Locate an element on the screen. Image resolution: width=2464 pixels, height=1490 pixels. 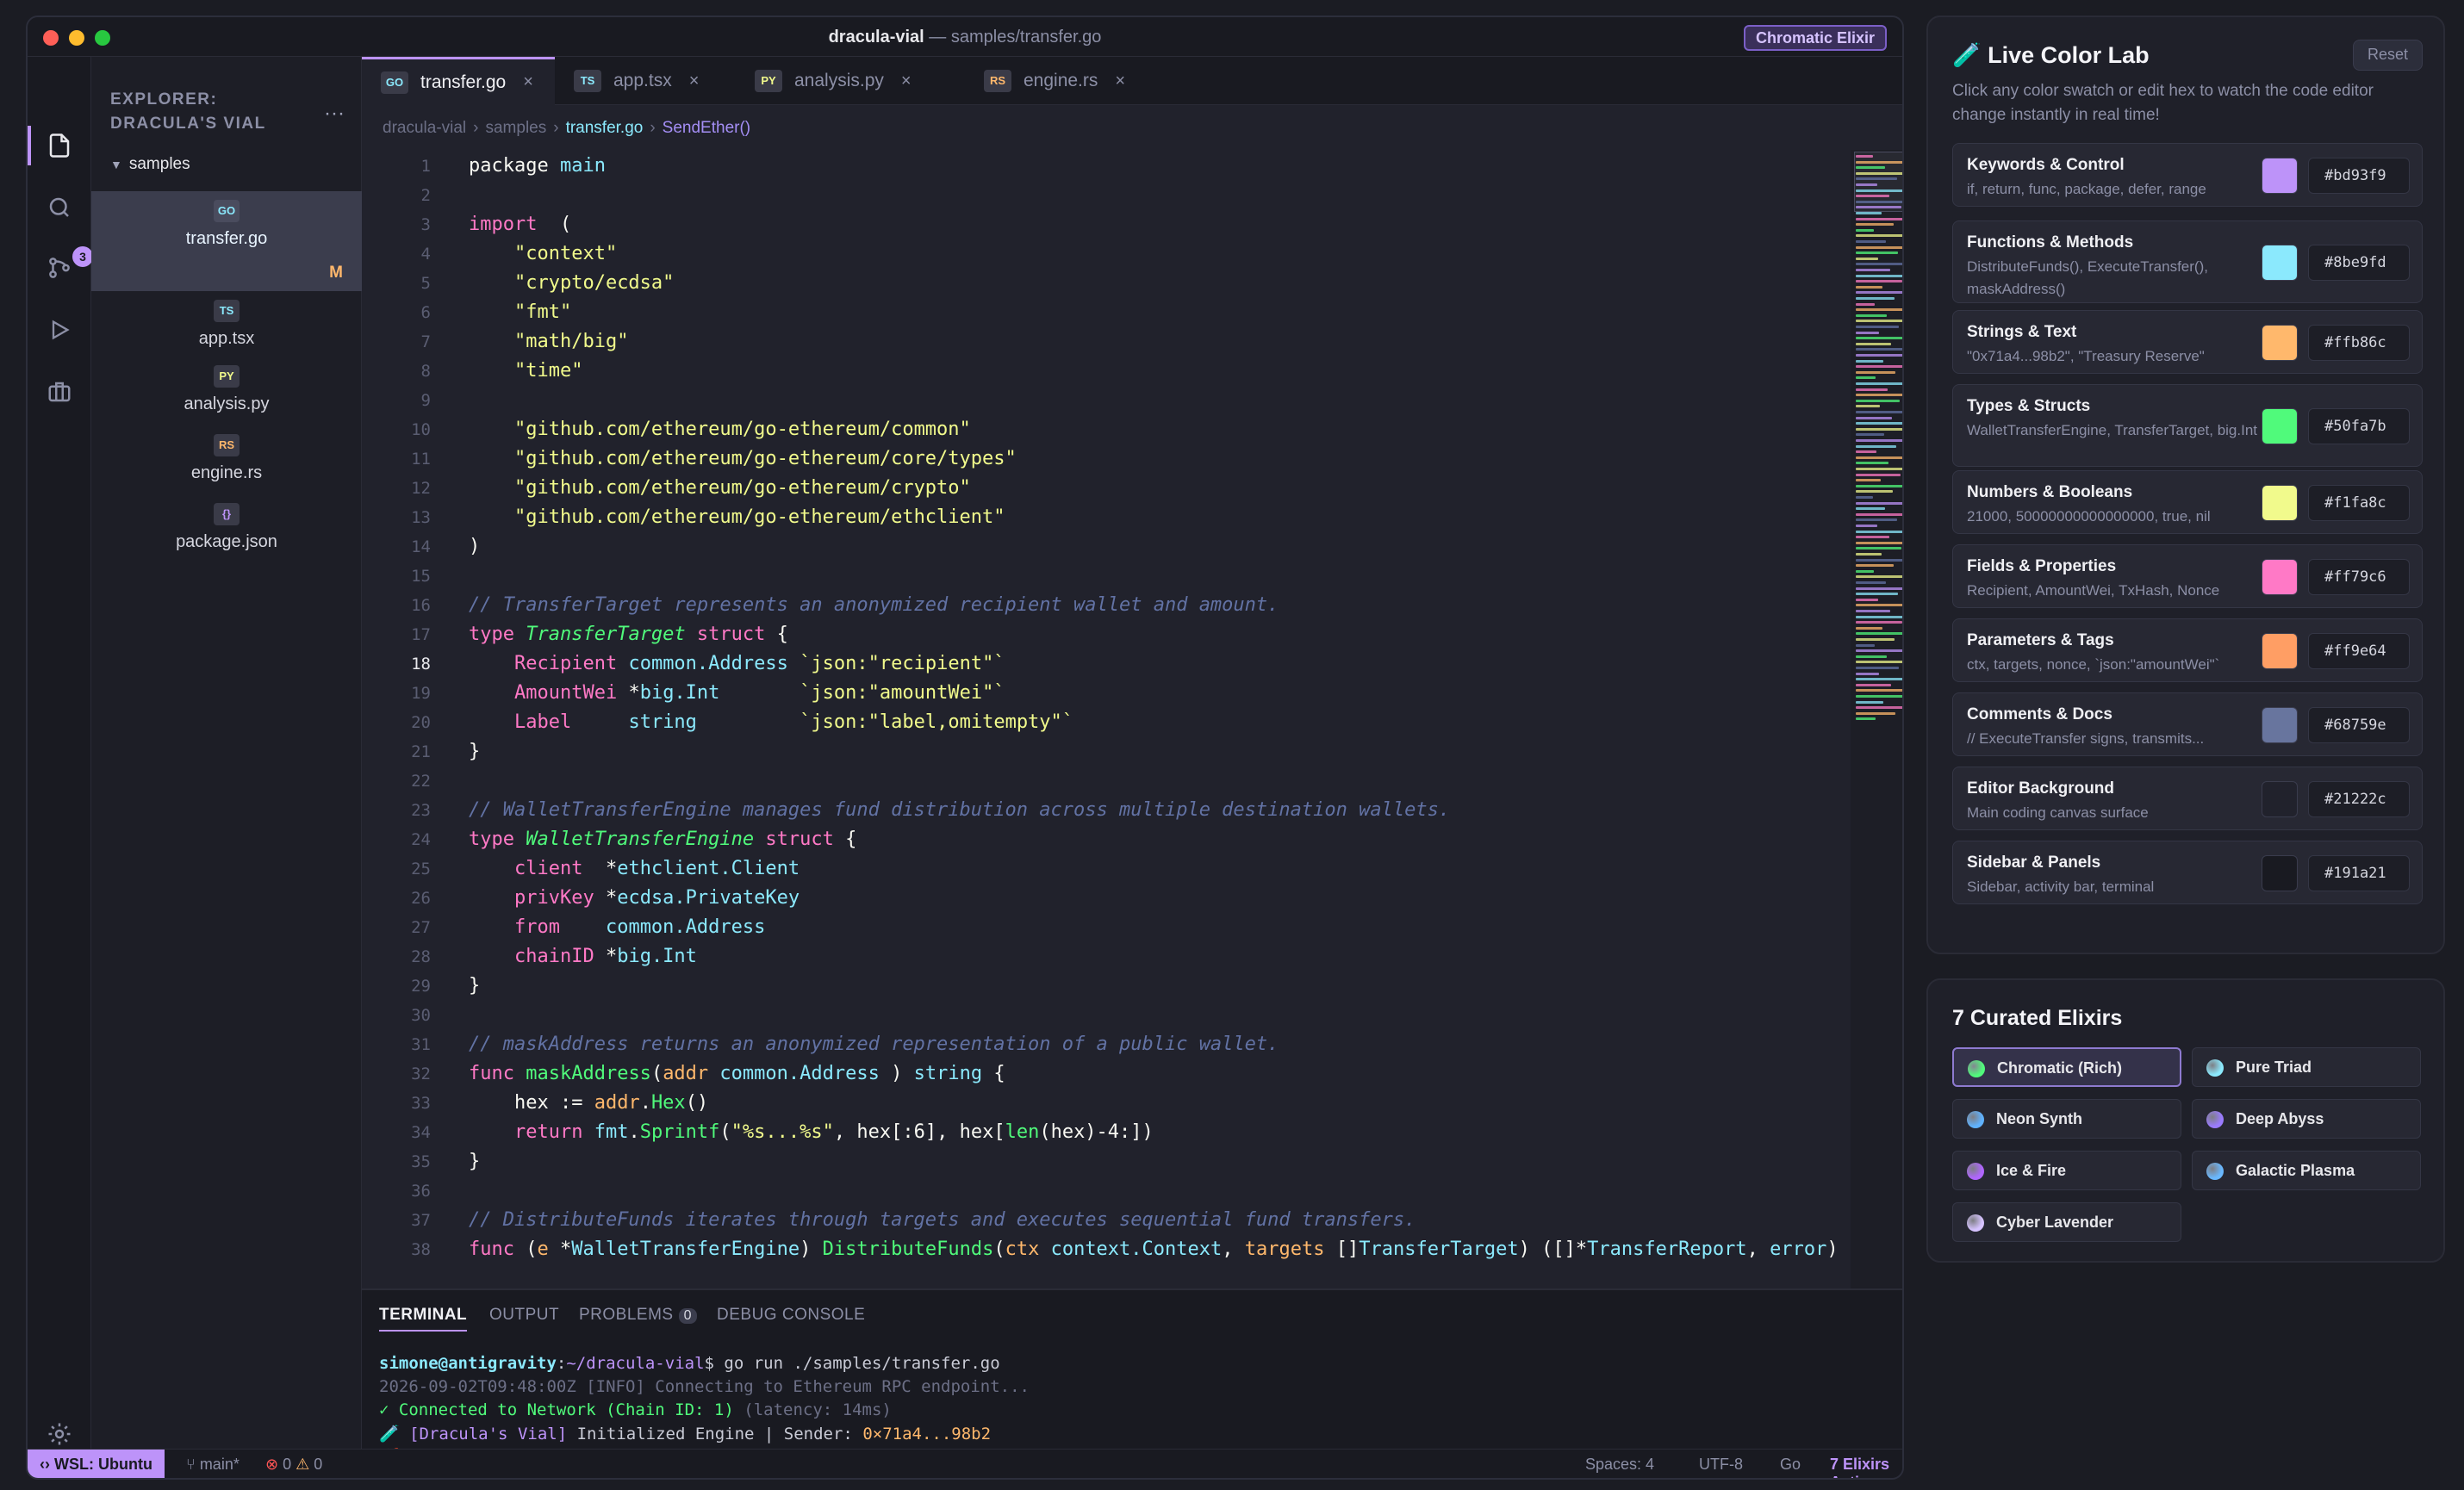
indentation-status: Spaces: 4 is located at coordinates (1620, 1465).